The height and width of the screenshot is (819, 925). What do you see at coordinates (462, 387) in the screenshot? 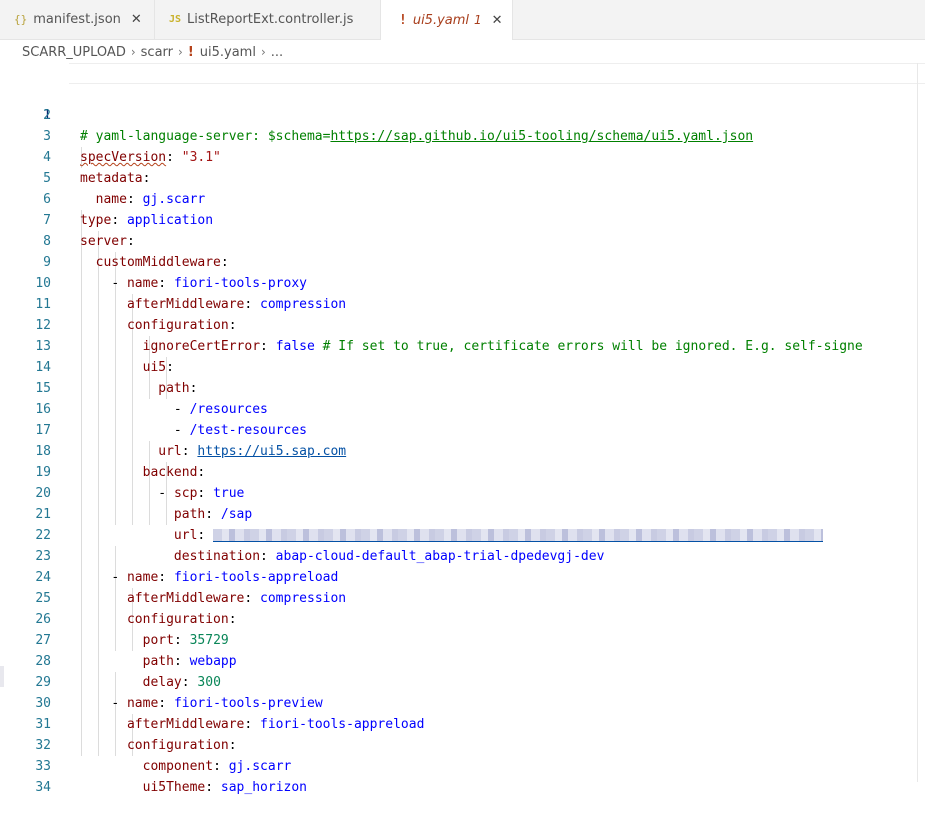
I see `code-line: 15 - /resources` at bounding box center [462, 387].